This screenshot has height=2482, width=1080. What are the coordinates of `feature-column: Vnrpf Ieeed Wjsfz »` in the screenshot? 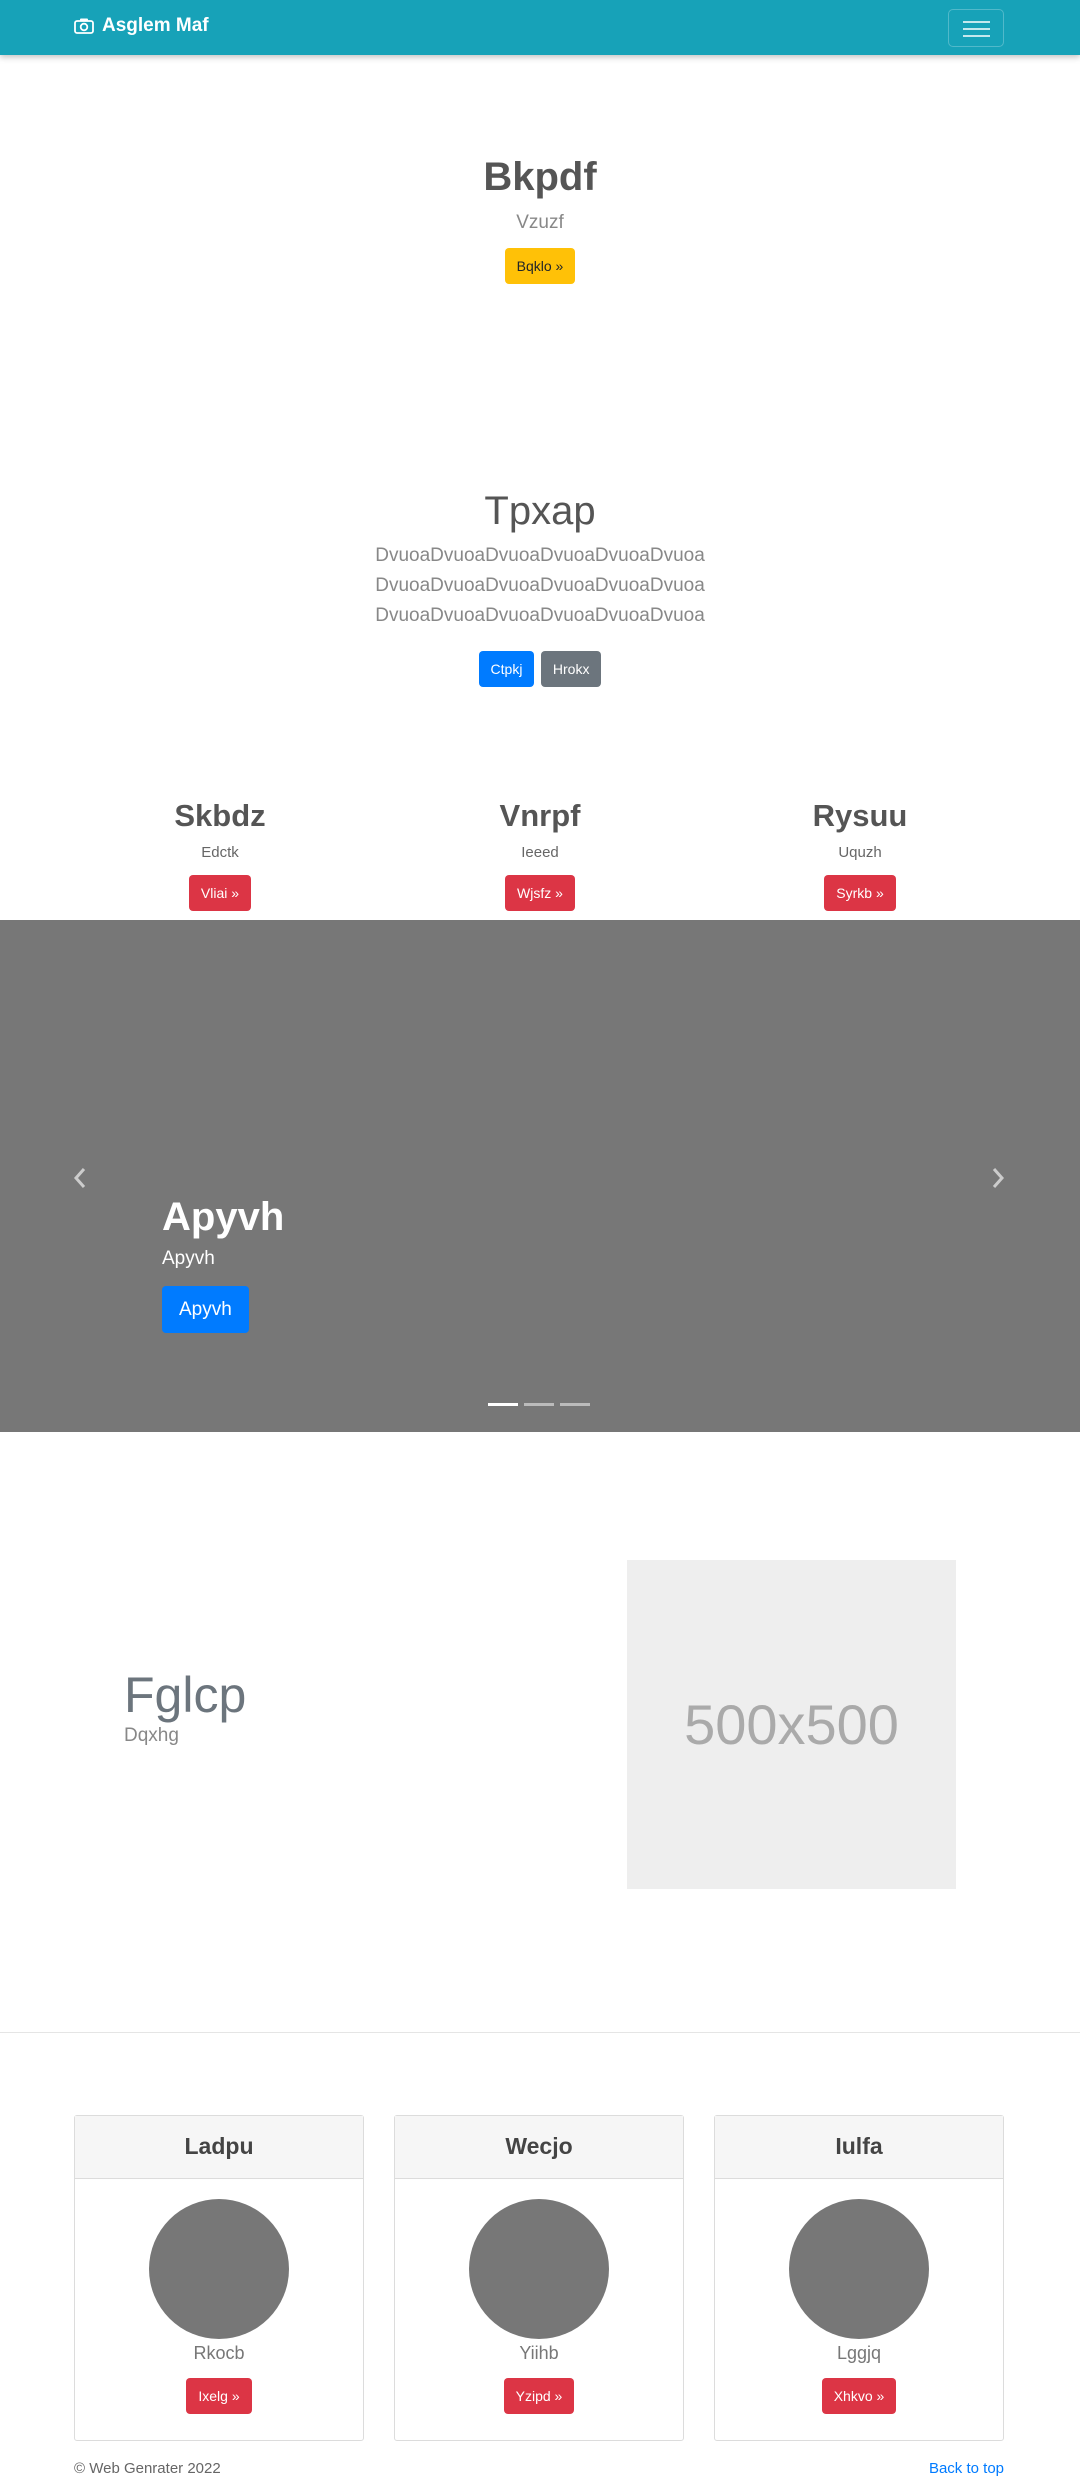 It's located at (540, 853).